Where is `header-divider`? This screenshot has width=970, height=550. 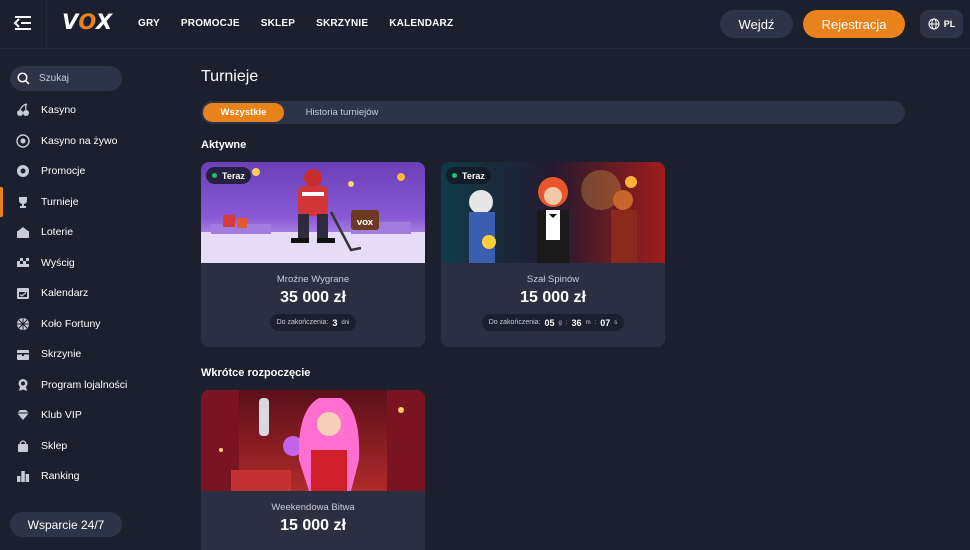 header-divider is located at coordinates (46, 24).